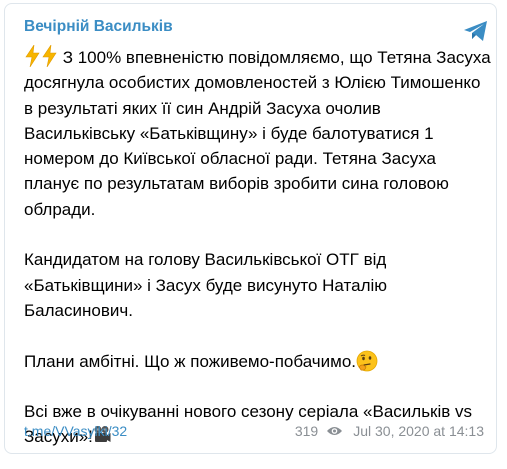 This screenshot has width=507, height=469. Describe the element at coordinates (335, 431) in the screenshot. I see `eye-icon` at that location.